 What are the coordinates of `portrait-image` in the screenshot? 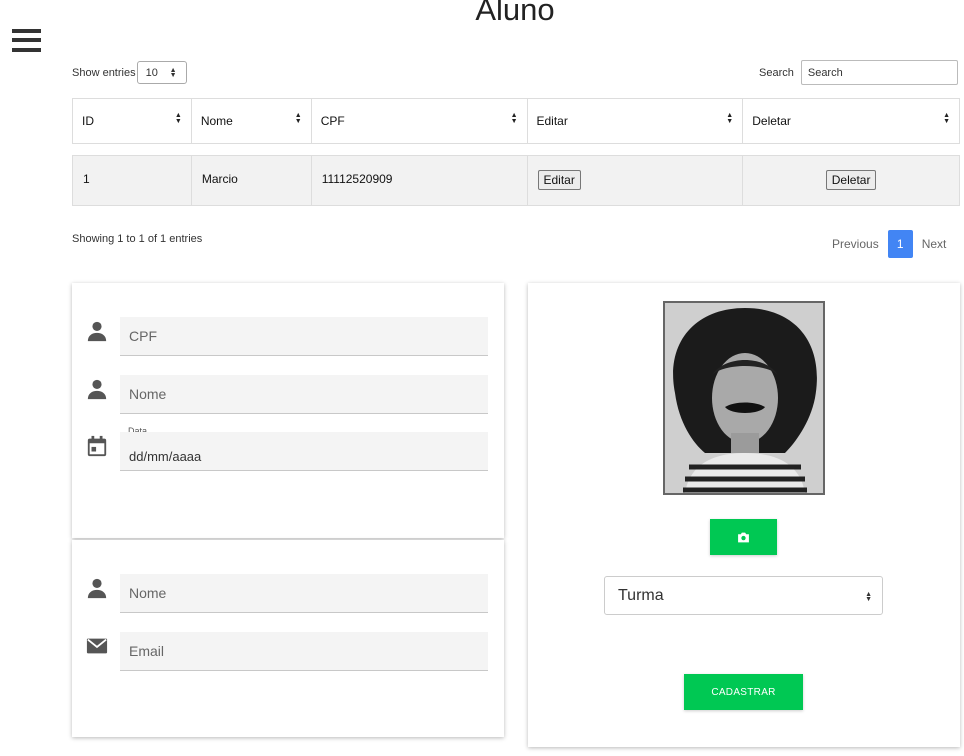 It's located at (744, 398).